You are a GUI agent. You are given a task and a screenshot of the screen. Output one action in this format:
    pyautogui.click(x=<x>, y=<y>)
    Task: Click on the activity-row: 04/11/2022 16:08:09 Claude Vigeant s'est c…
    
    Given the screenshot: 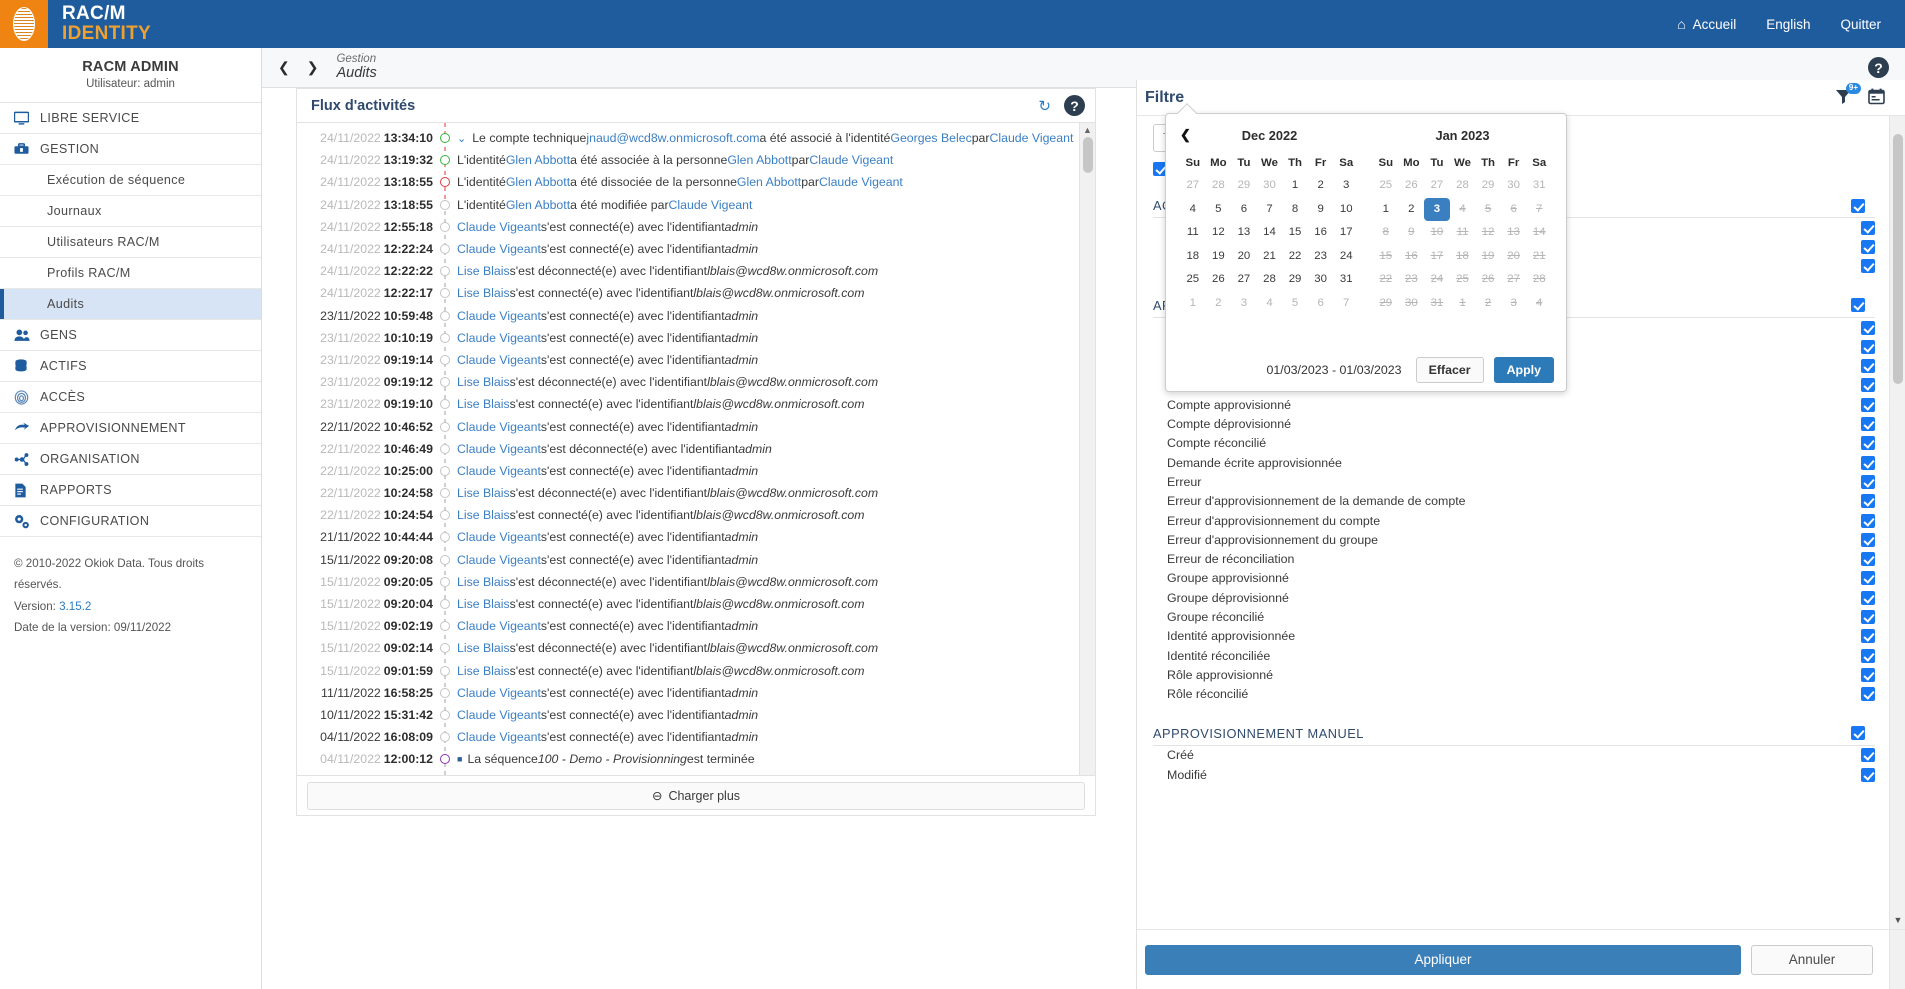 What is the action you would take?
    pyautogui.click(x=696, y=737)
    